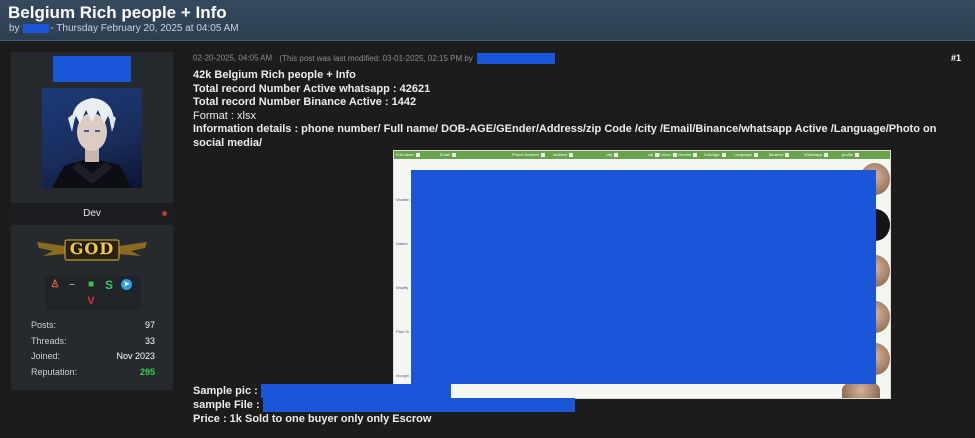  What do you see at coordinates (402, 375) in the screenshot?
I see `sheet-row-name: Incogni` at bounding box center [402, 375].